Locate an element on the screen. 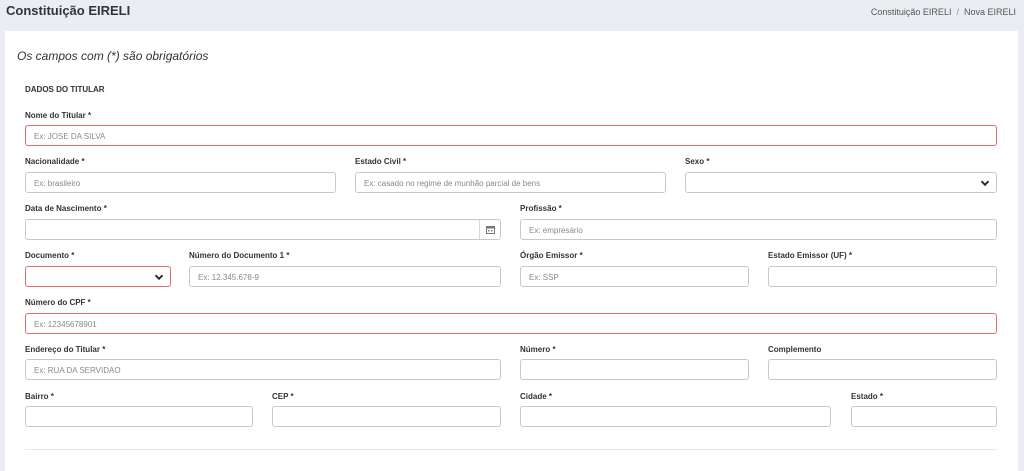 The width and height of the screenshot is (1024, 471). endereco-input: Ex: RUA DA SERVIDAO is located at coordinates (263, 369).